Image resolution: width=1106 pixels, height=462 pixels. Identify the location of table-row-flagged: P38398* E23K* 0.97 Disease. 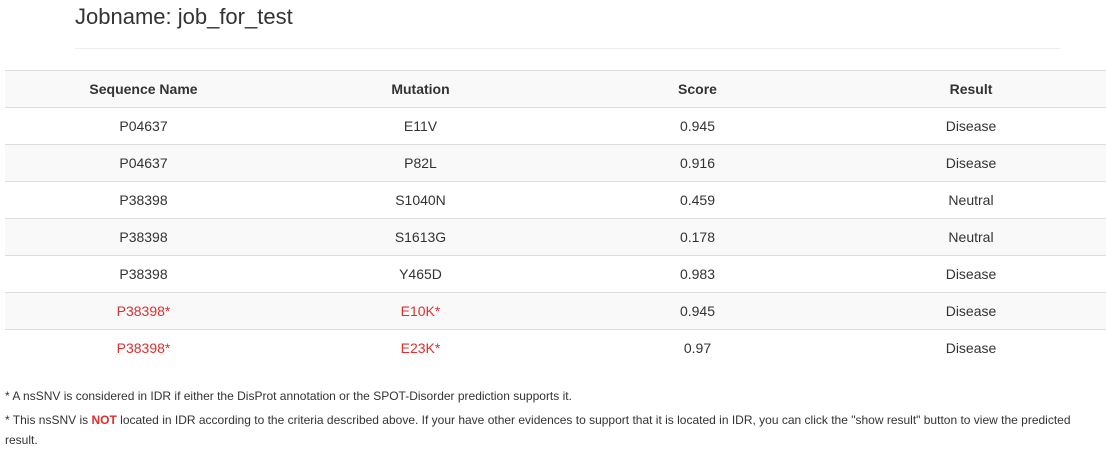
(555, 348).